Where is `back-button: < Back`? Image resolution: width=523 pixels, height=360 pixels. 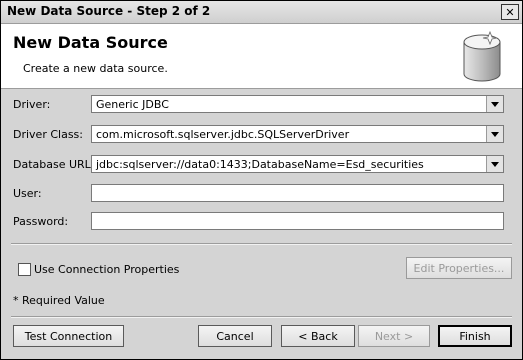 back-button: < Back is located at coordinates (318, 336).